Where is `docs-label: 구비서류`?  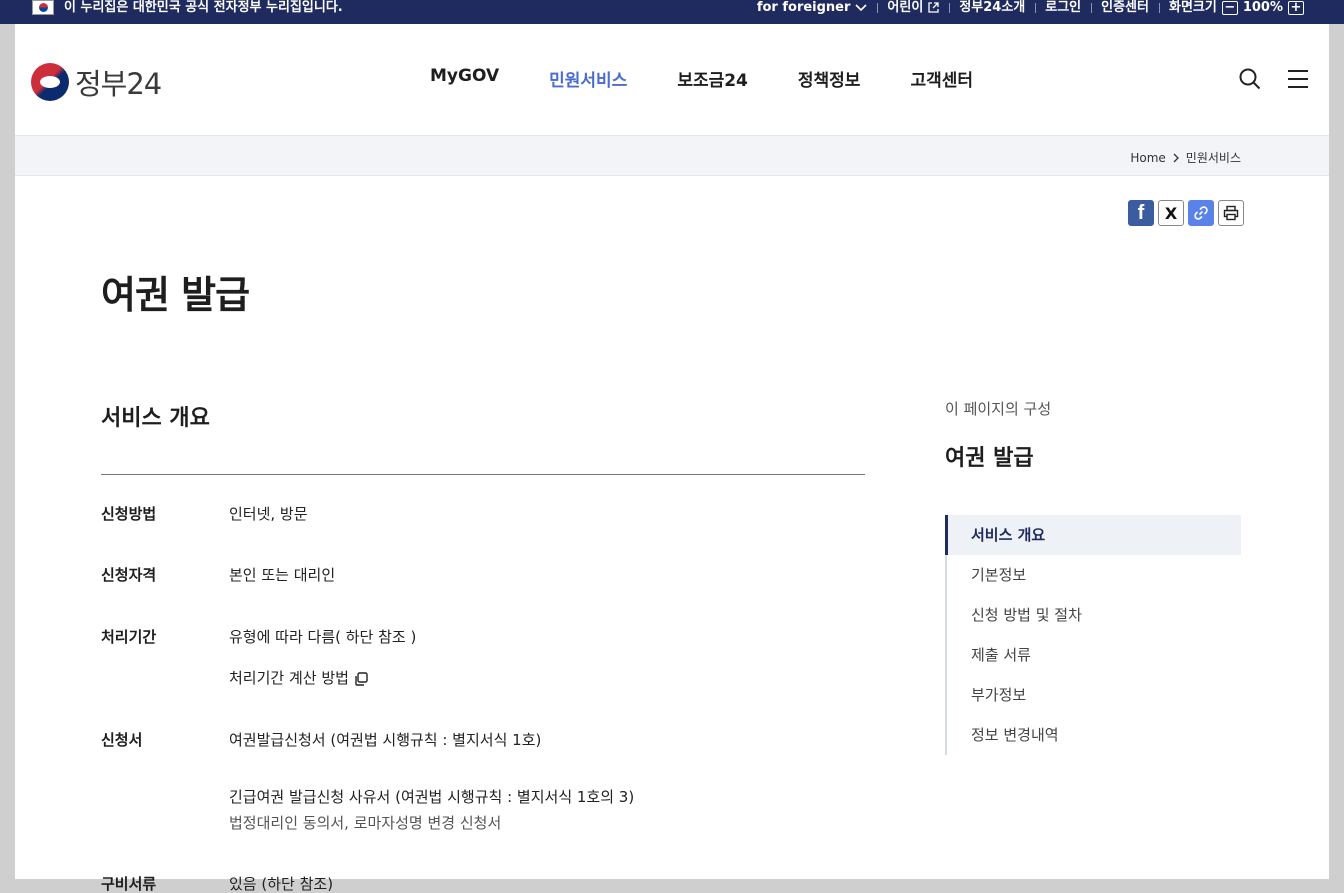 docs-label: 구비서류 is located at coordinates (129, 884).